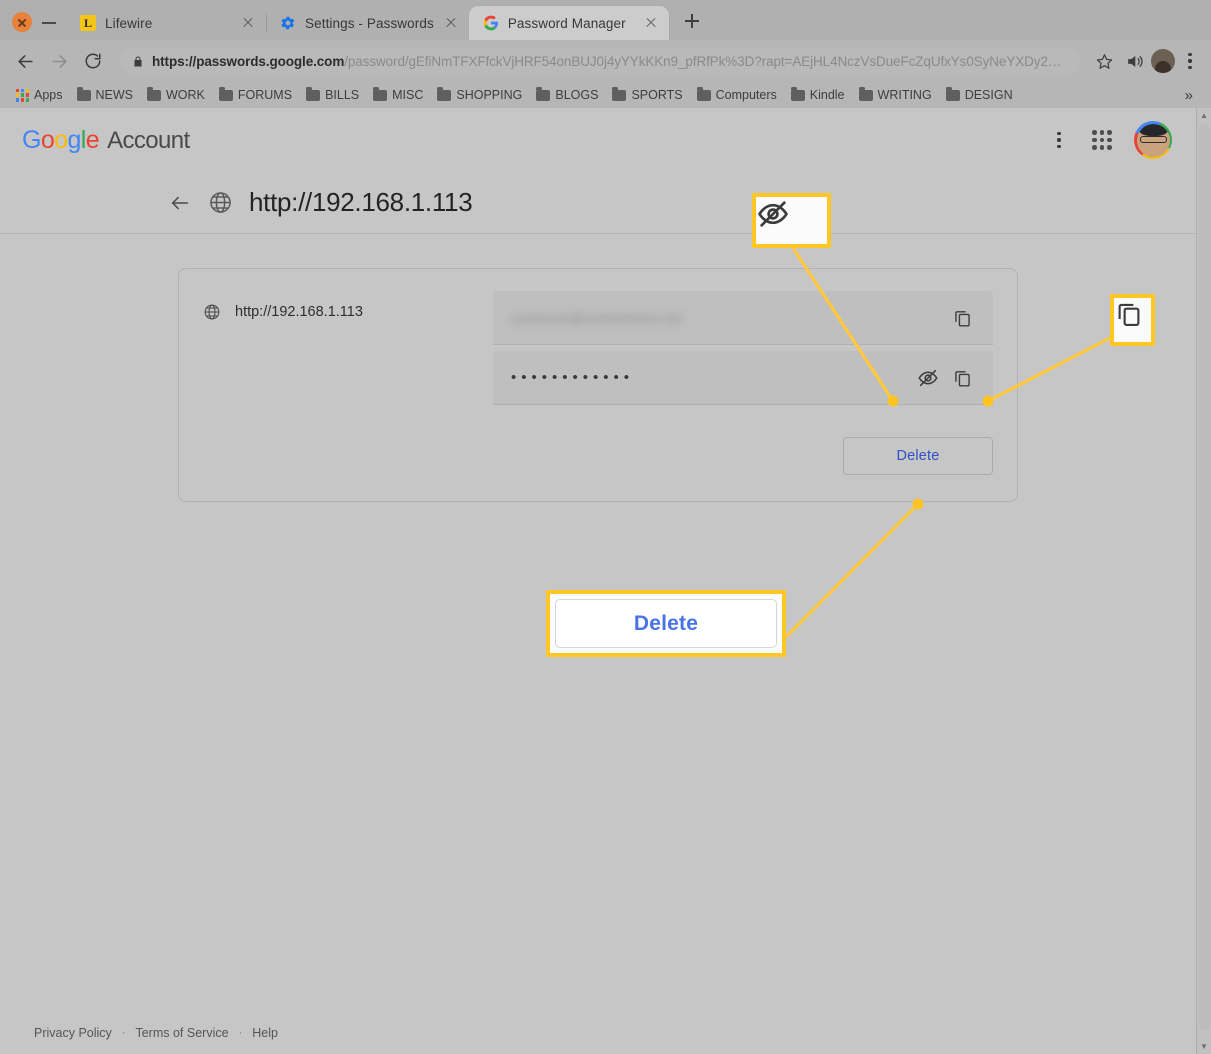  What do you see at coordinates (74, 139) in the screenshot?
I see `logo-letter: g` at bounding box center [74, 139].